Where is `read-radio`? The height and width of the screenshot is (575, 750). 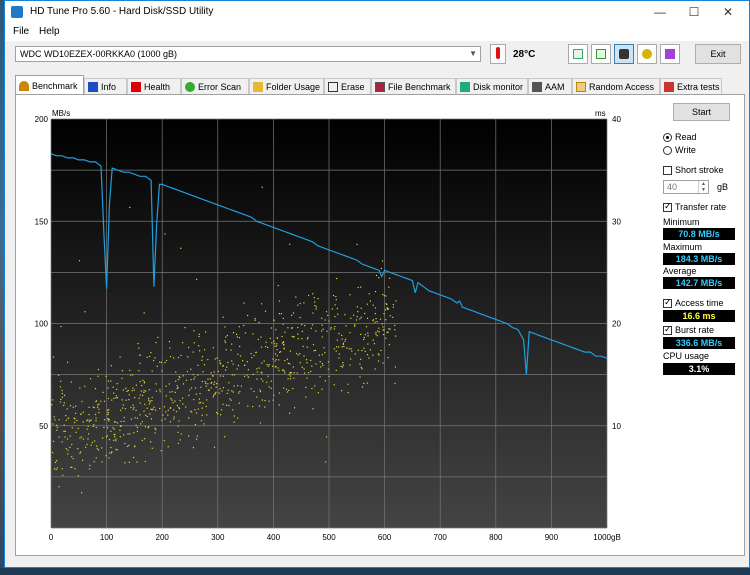
read-radio is located at coordinates (667, 137).